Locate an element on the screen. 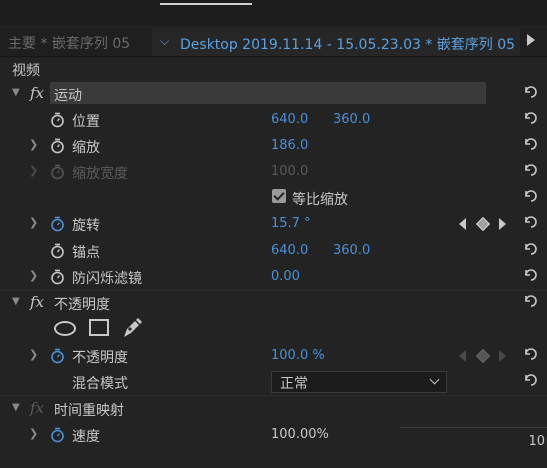 The image size is (547, 468). property-antiflicker-label: 防闪烁滤镜 is located at coordinates (107, 279).